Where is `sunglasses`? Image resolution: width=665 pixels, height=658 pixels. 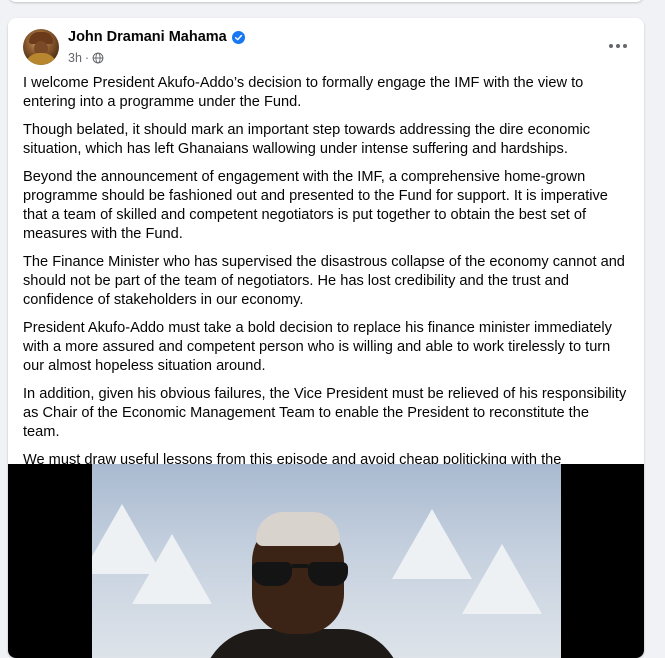
sunglasses is located at coordinates (300, 573).